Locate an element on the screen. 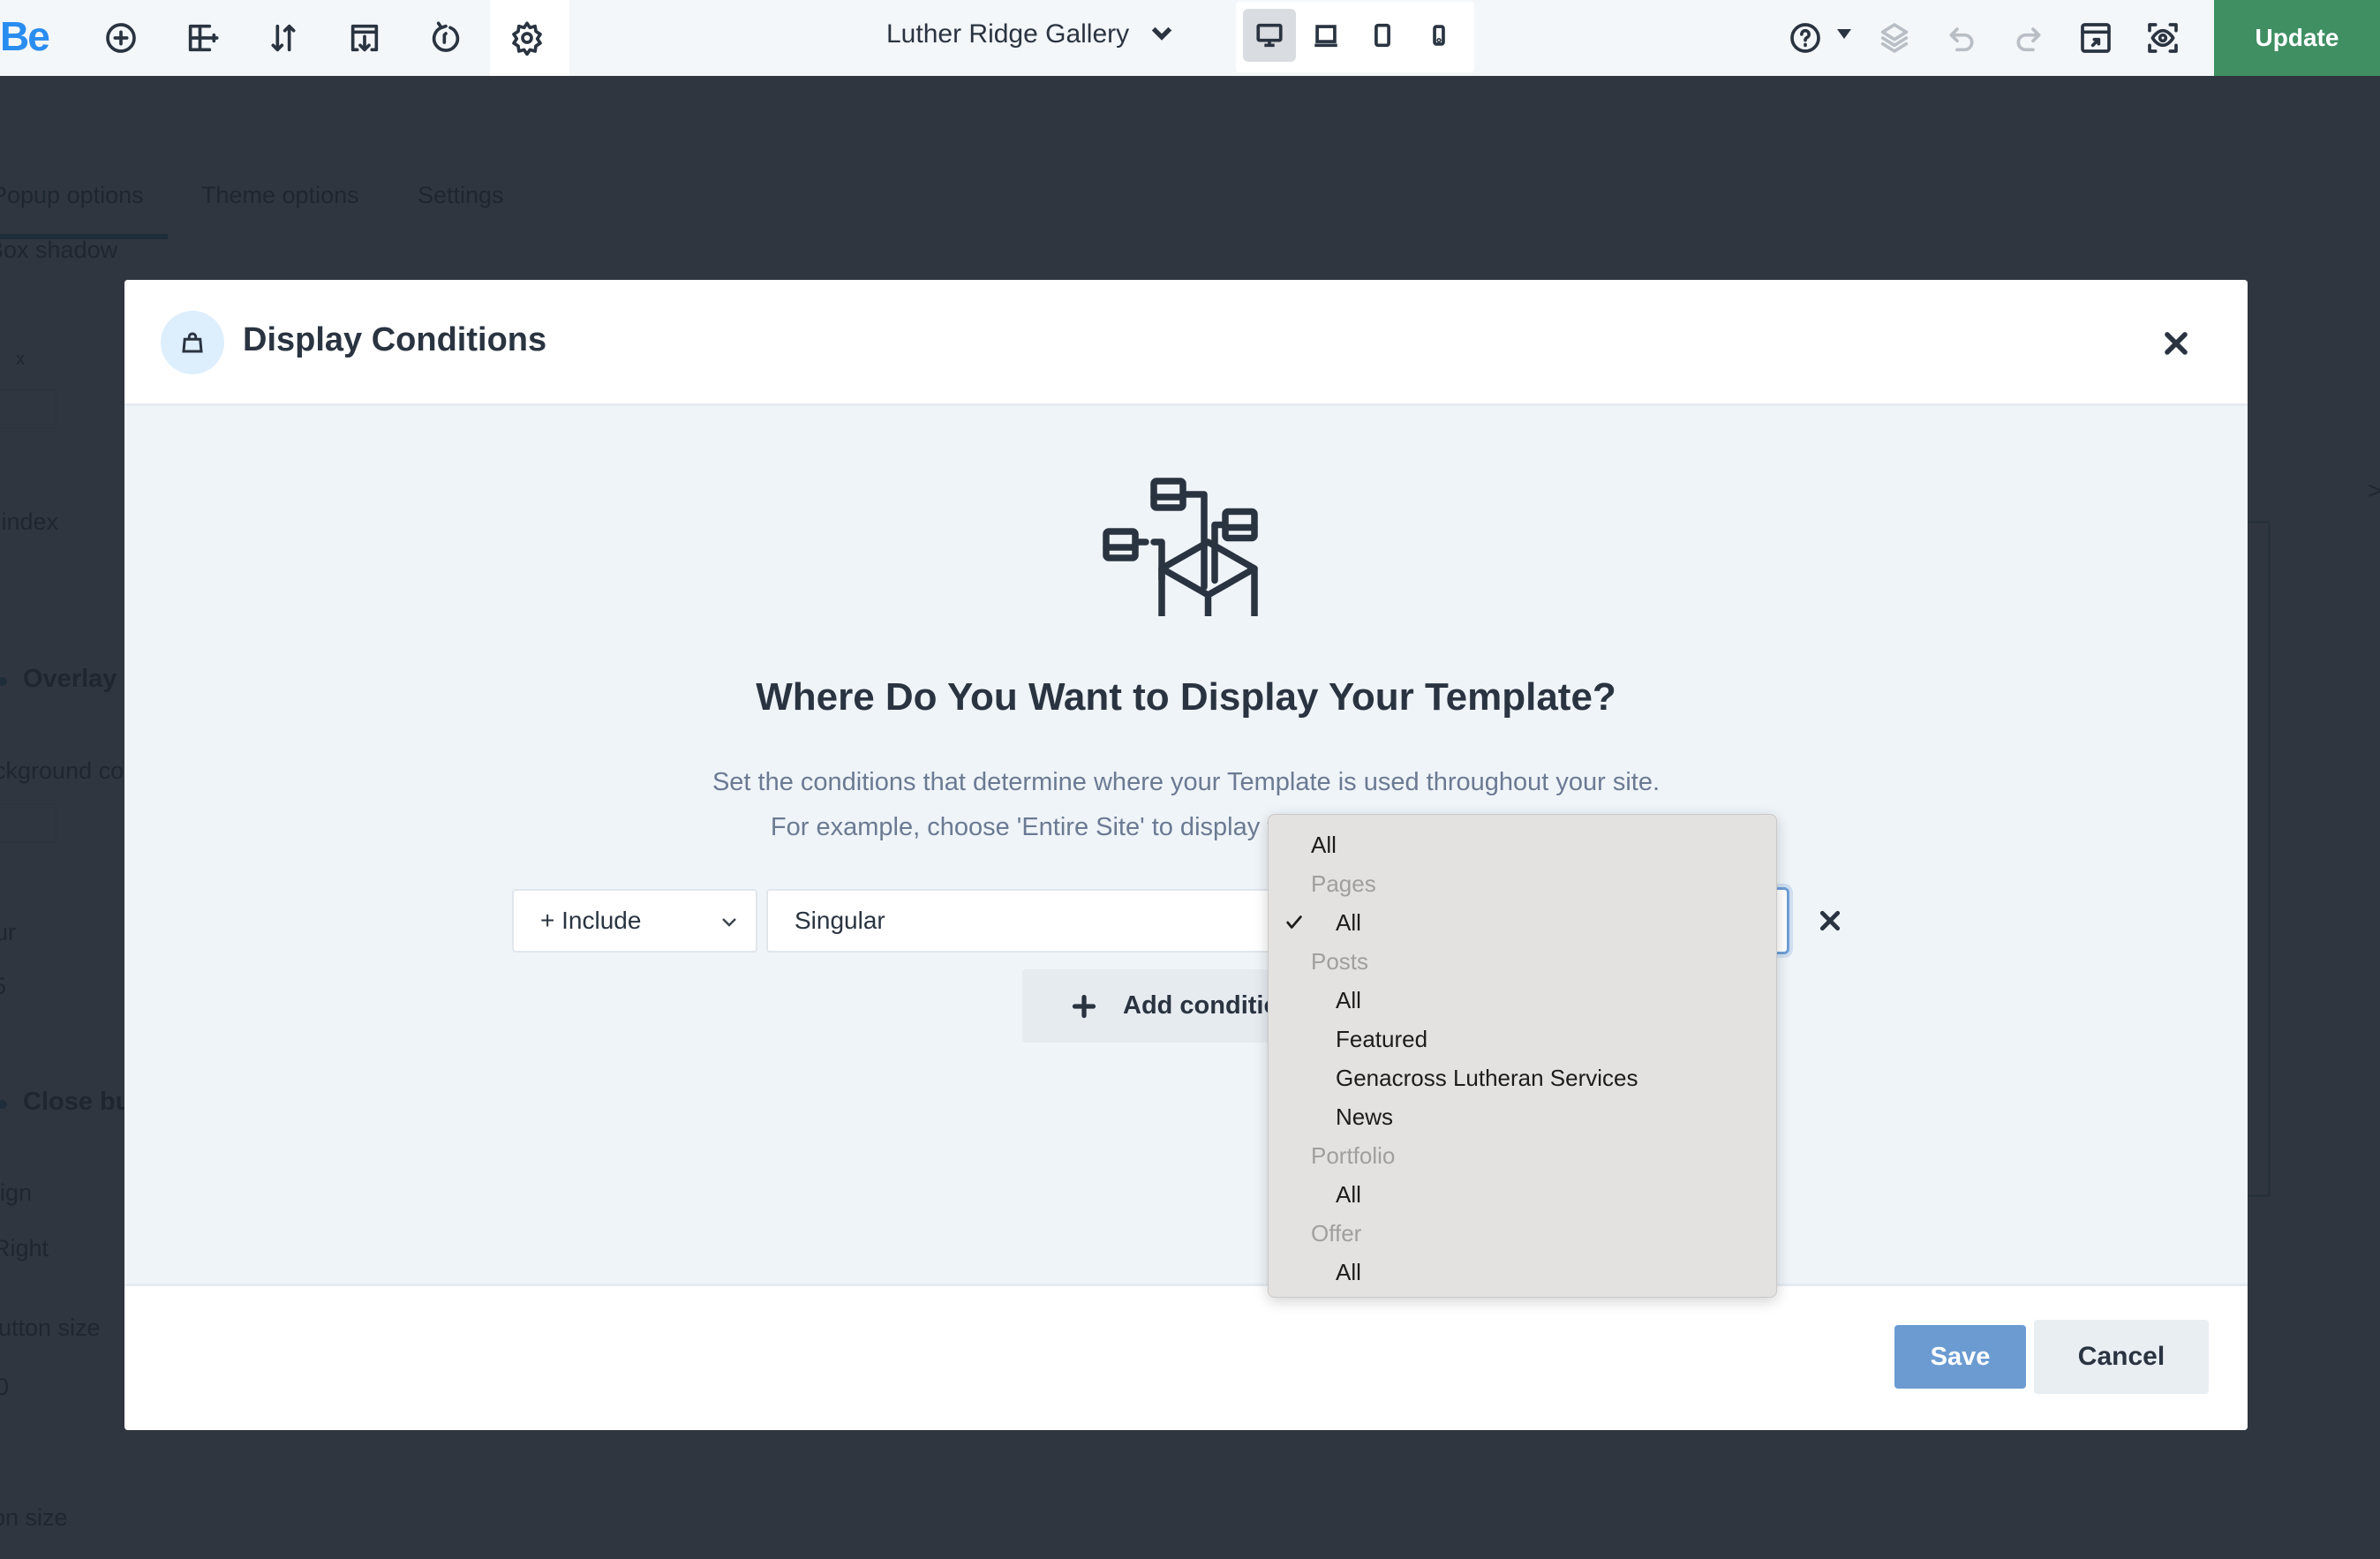 This screenshot has width=2380, height=1559. dropdown-group-label: Posts is located at coordinates (1522, 961).